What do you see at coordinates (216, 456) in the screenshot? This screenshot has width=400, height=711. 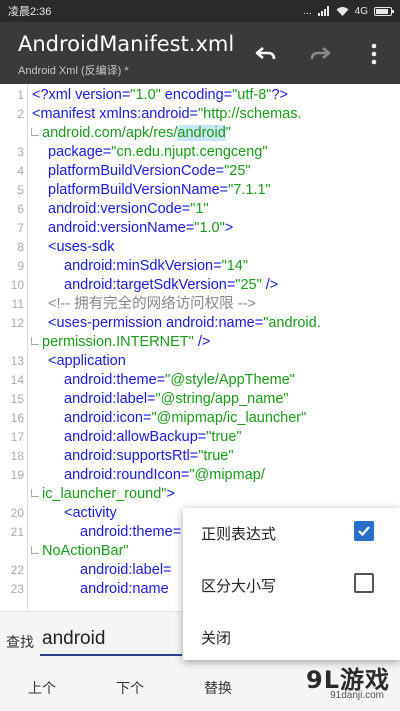 I see `code-token: "true"` at bounding box center [216, 456].